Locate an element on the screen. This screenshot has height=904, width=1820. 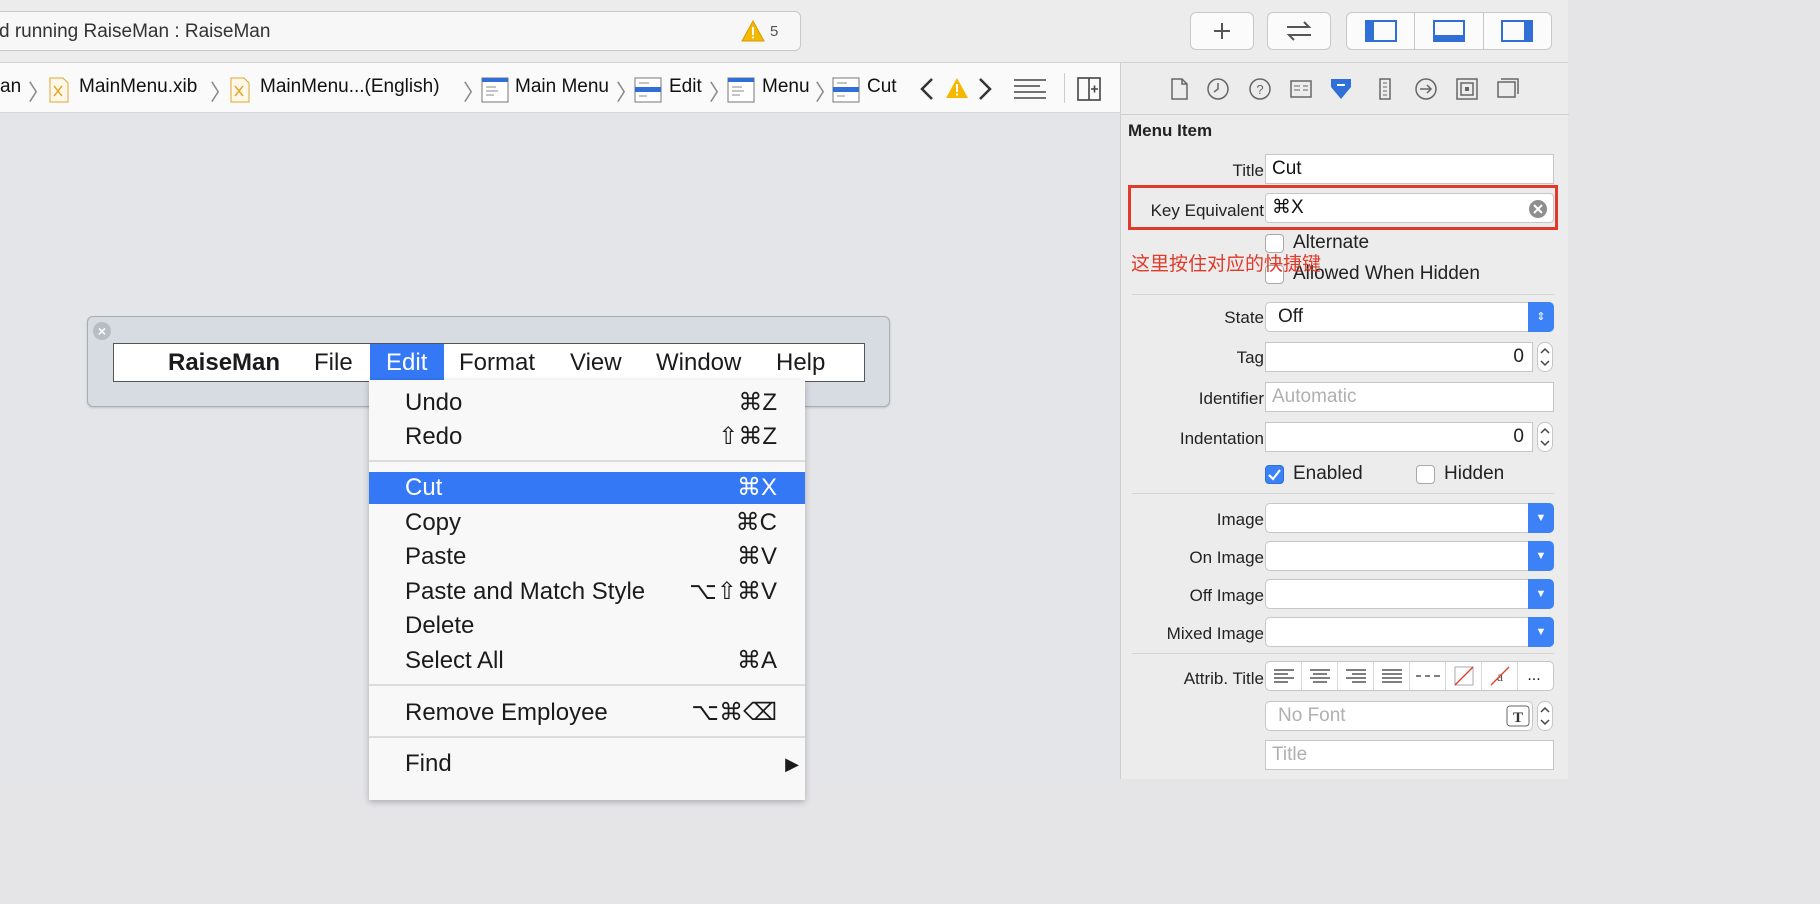
chevron-left-icon is located at coordinates (927, 89).